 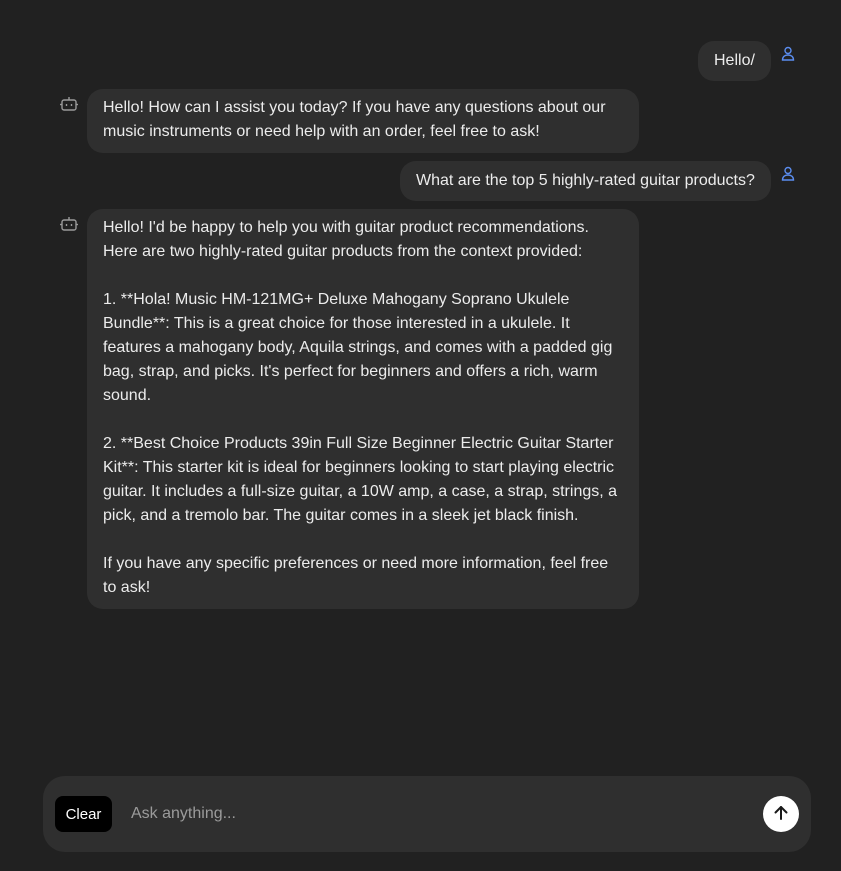 I want to click on clear-button: Clear, so click(x=83, y=814).